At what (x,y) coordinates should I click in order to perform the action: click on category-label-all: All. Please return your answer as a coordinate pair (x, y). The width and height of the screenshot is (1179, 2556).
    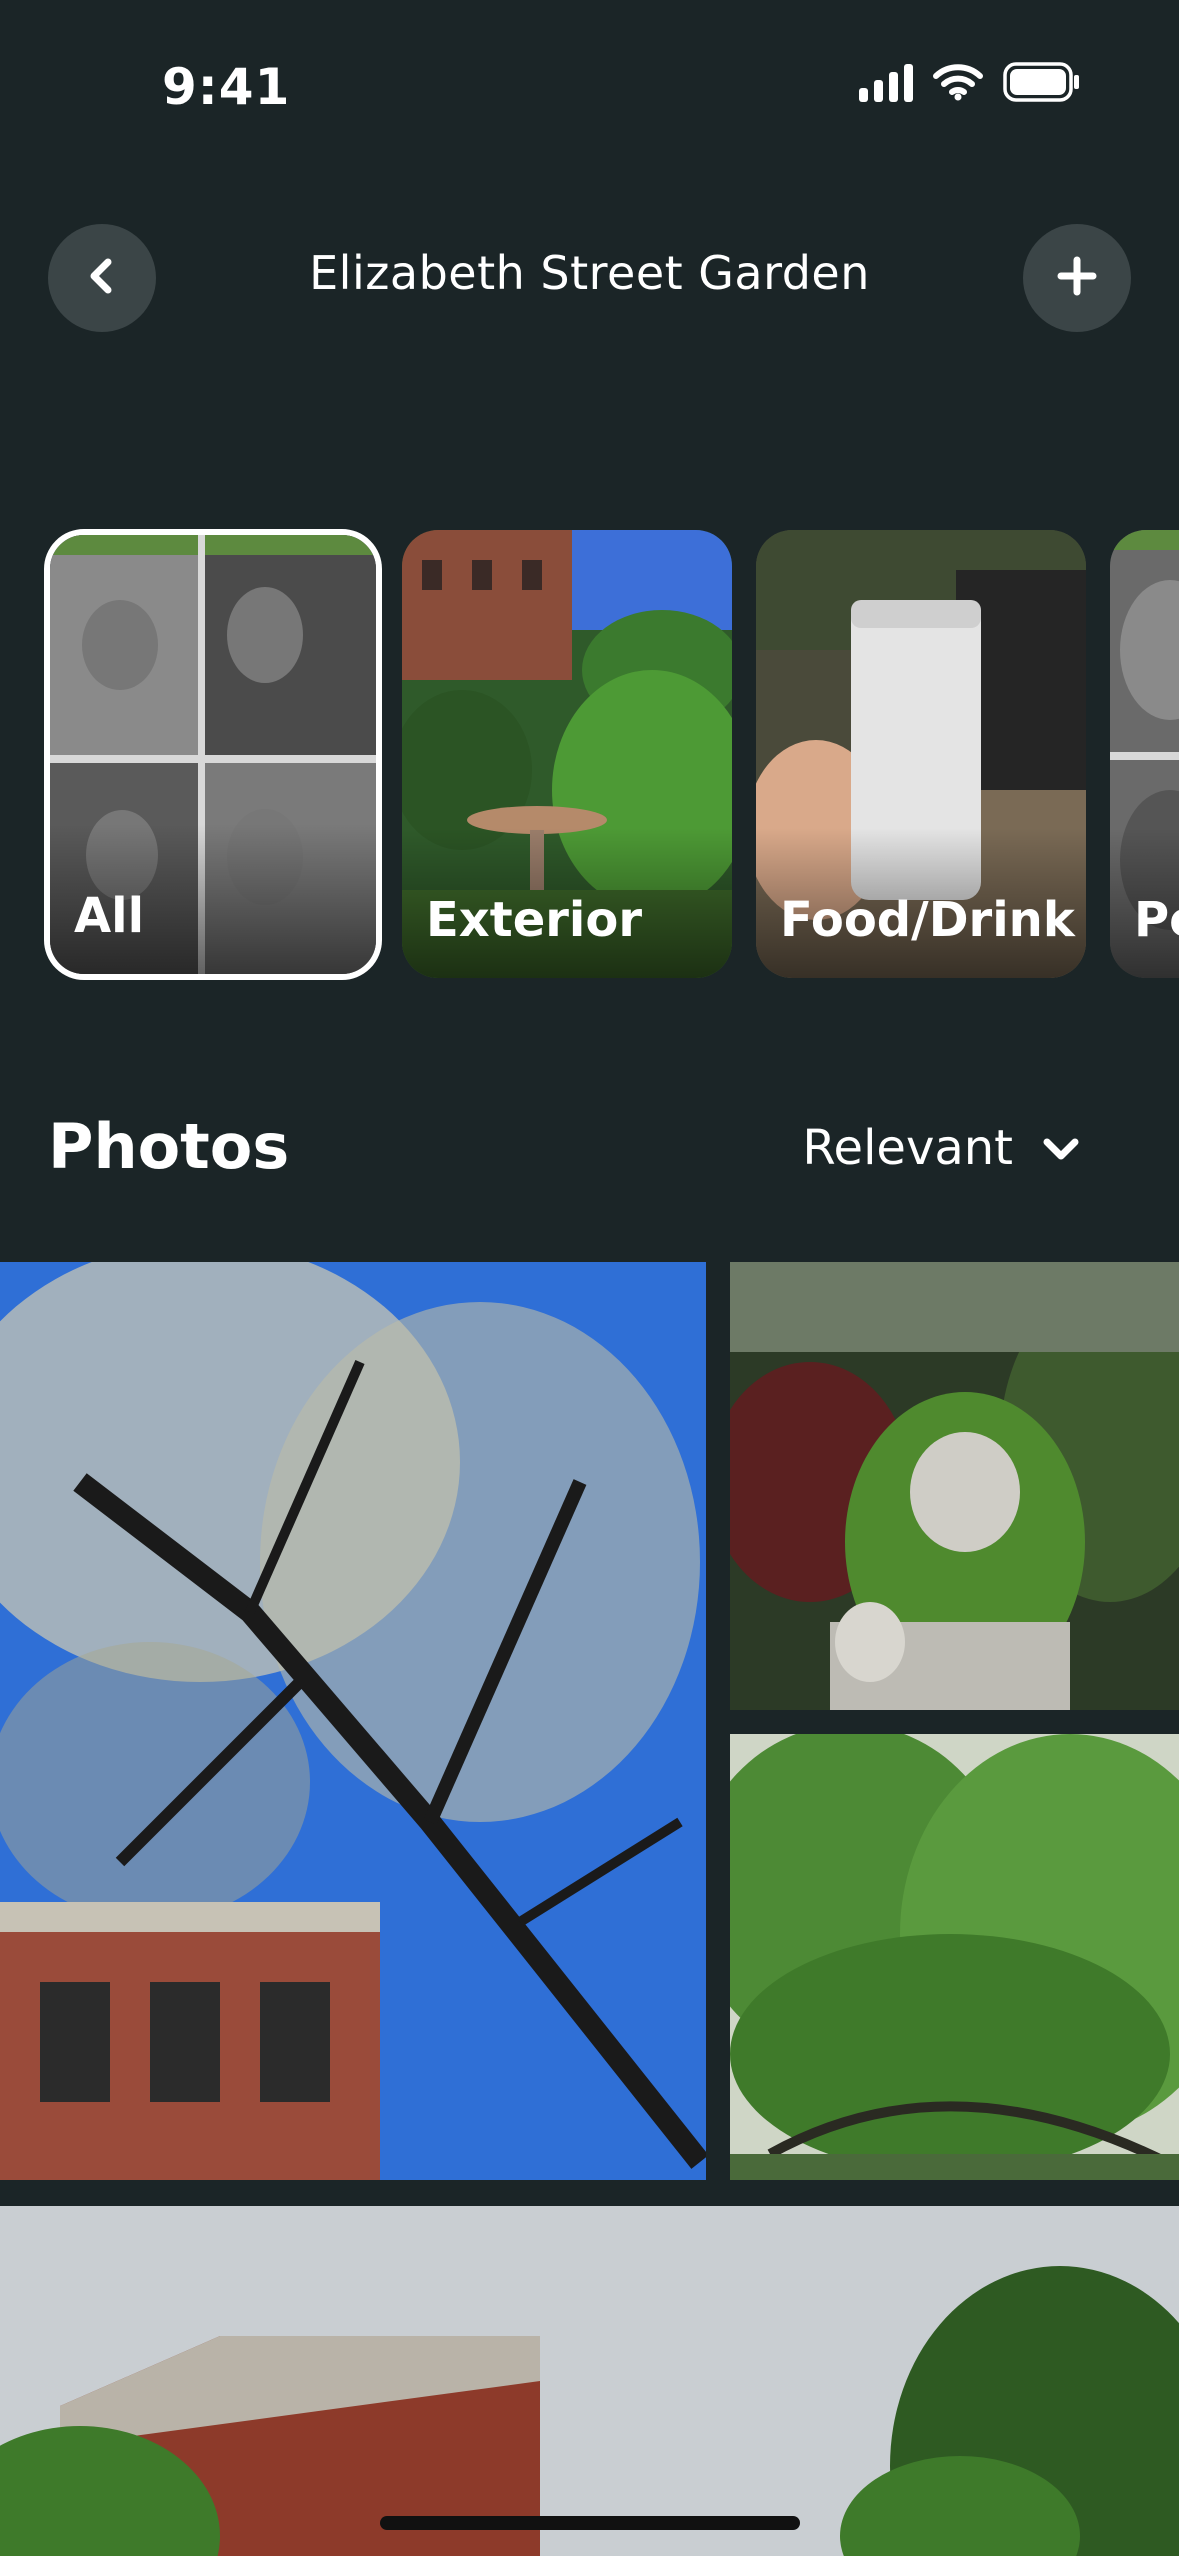
    Looking at the image, I should click on (109, 916).